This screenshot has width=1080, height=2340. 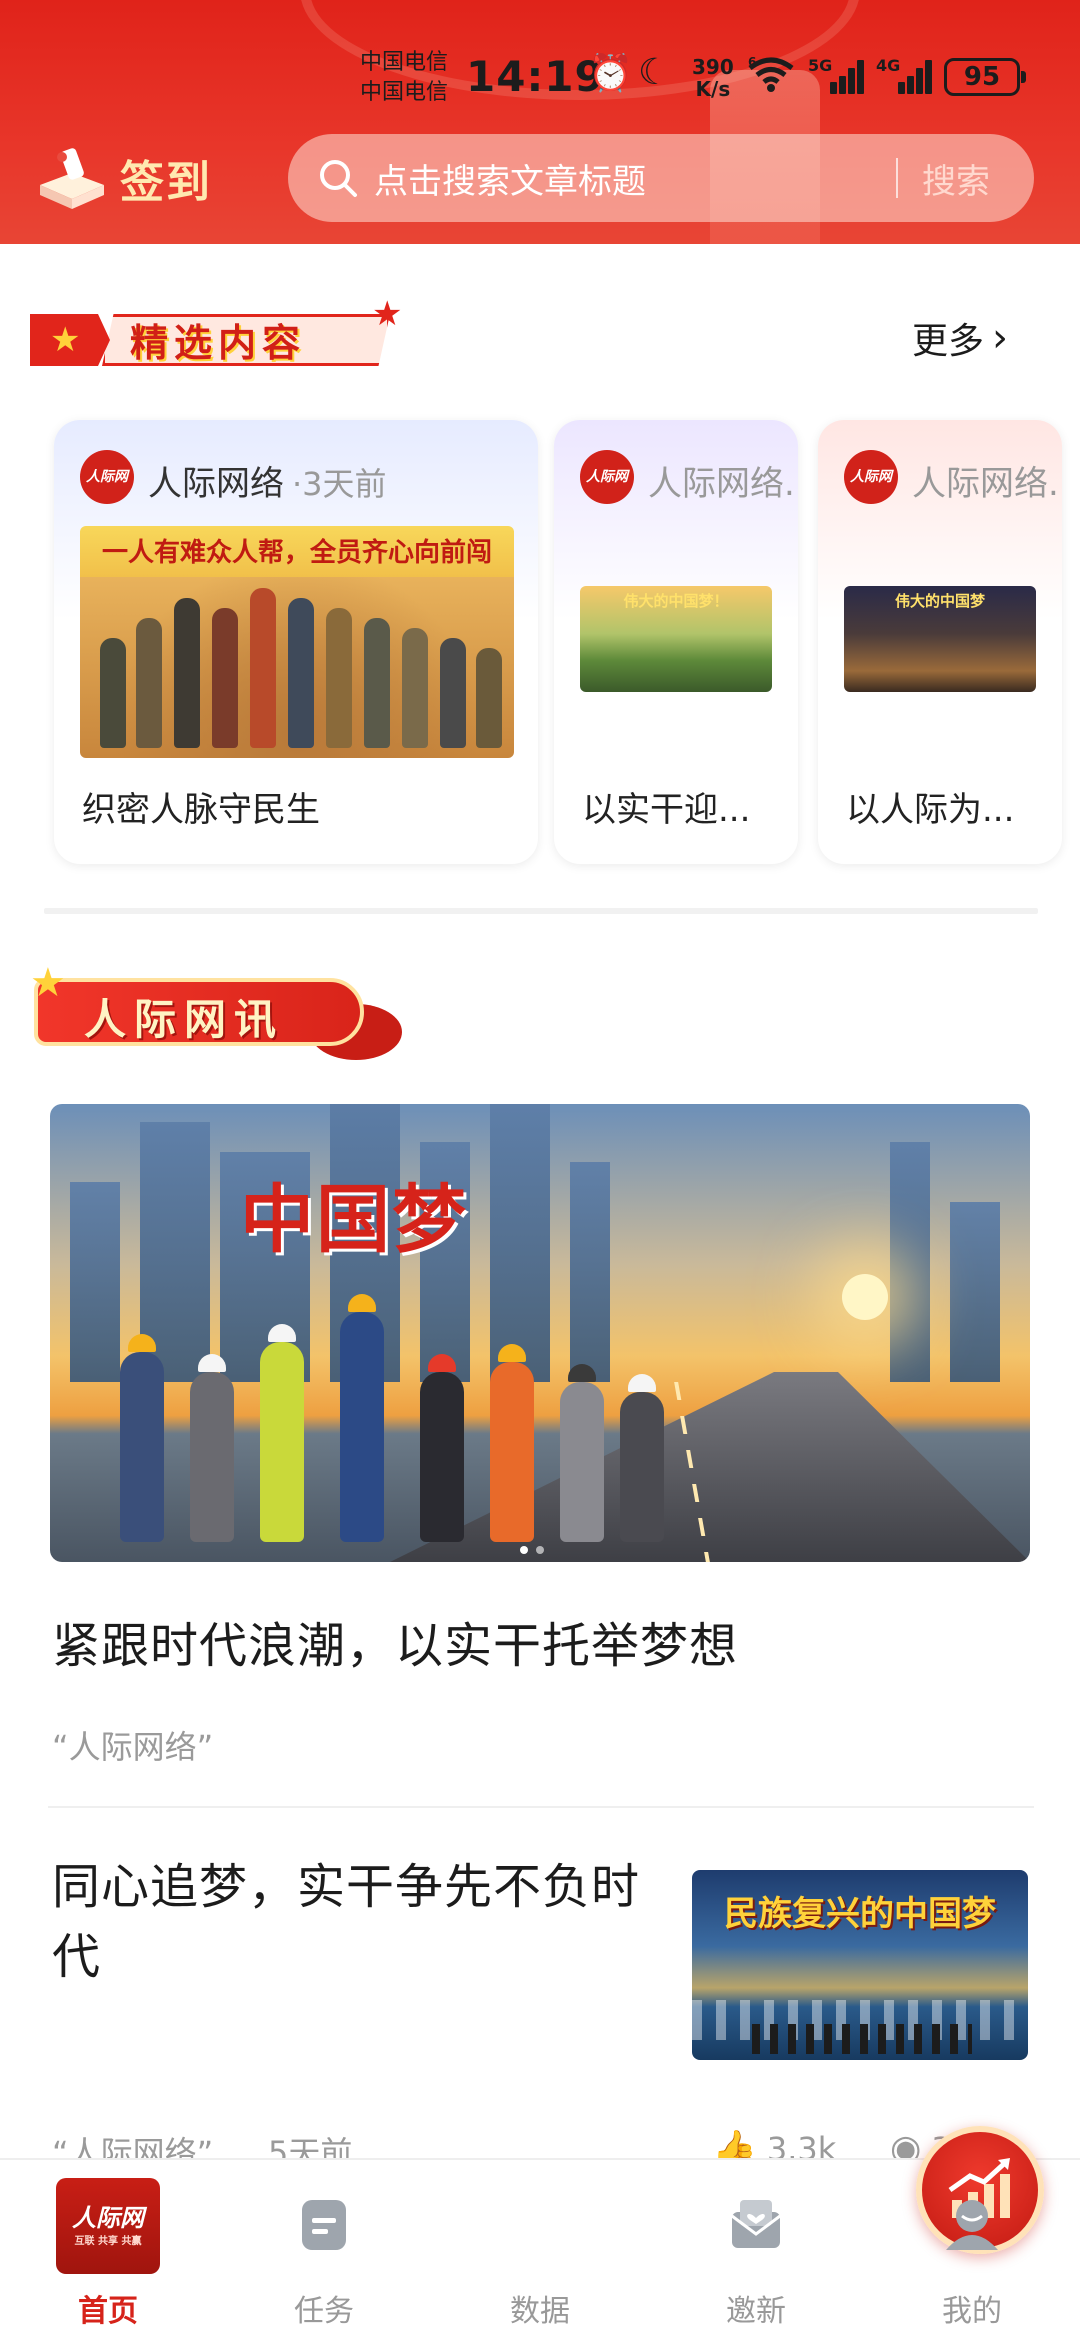 What do you see at coordinates (535, 76) in the screenshot?
I see `status-clock: 14:19` at bounding box center [535, 76].